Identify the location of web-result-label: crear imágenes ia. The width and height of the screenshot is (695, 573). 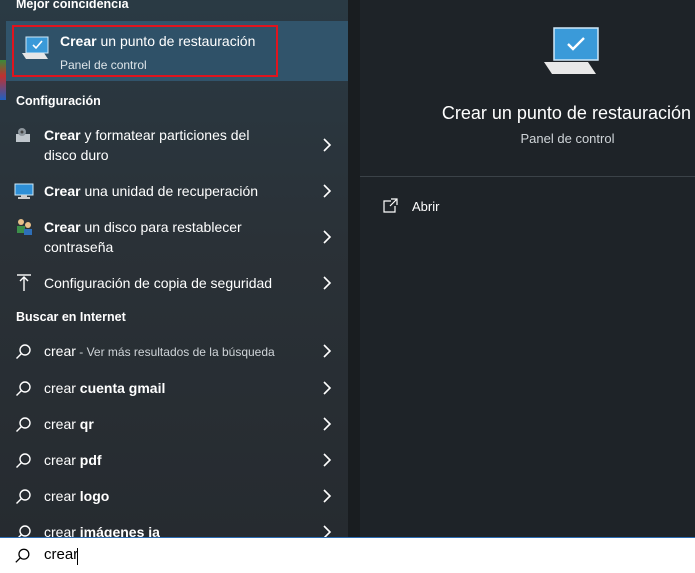
(102, 530).